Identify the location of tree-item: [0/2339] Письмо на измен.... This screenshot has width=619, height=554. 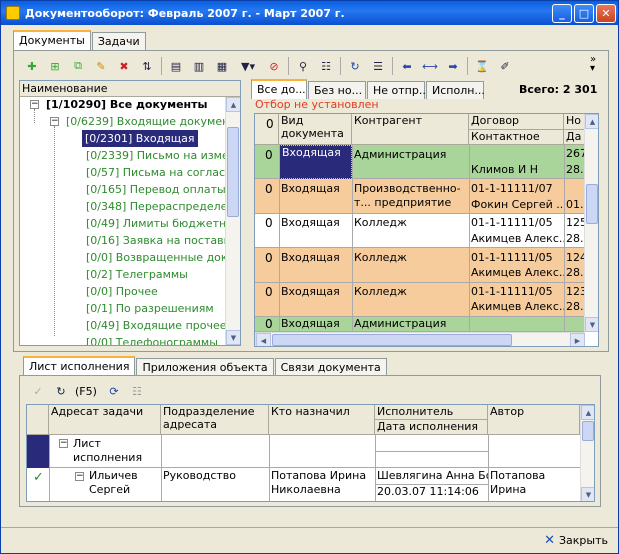
(163, 155).